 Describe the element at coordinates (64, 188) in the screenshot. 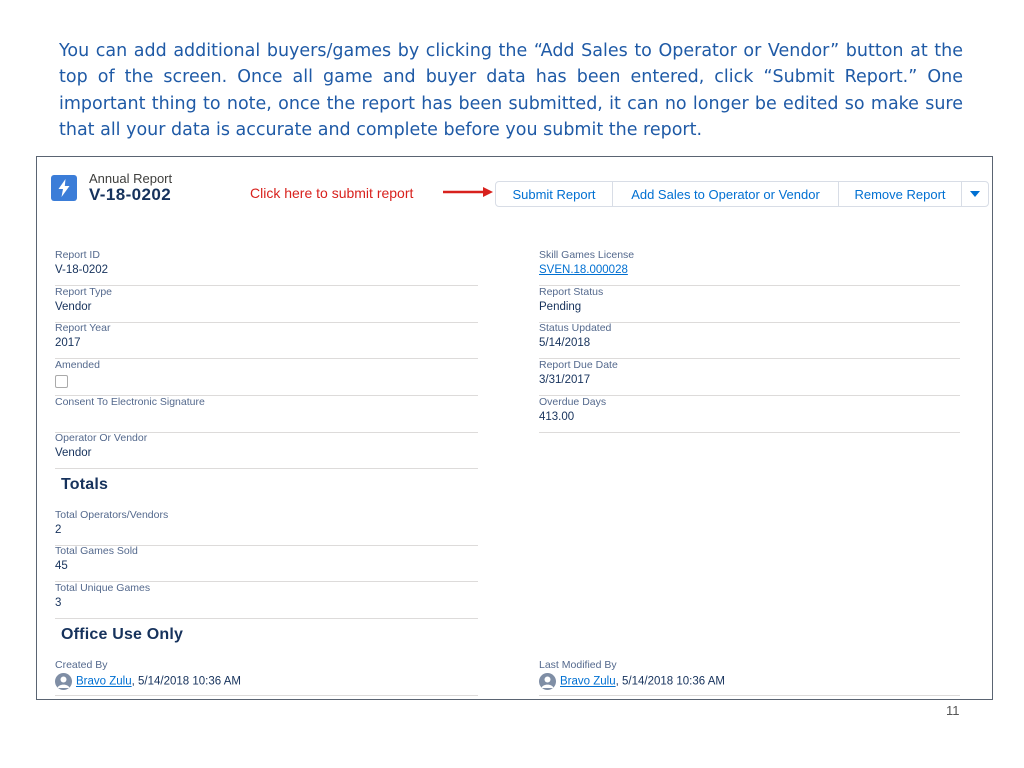

I see `lightning-icon` at that location.